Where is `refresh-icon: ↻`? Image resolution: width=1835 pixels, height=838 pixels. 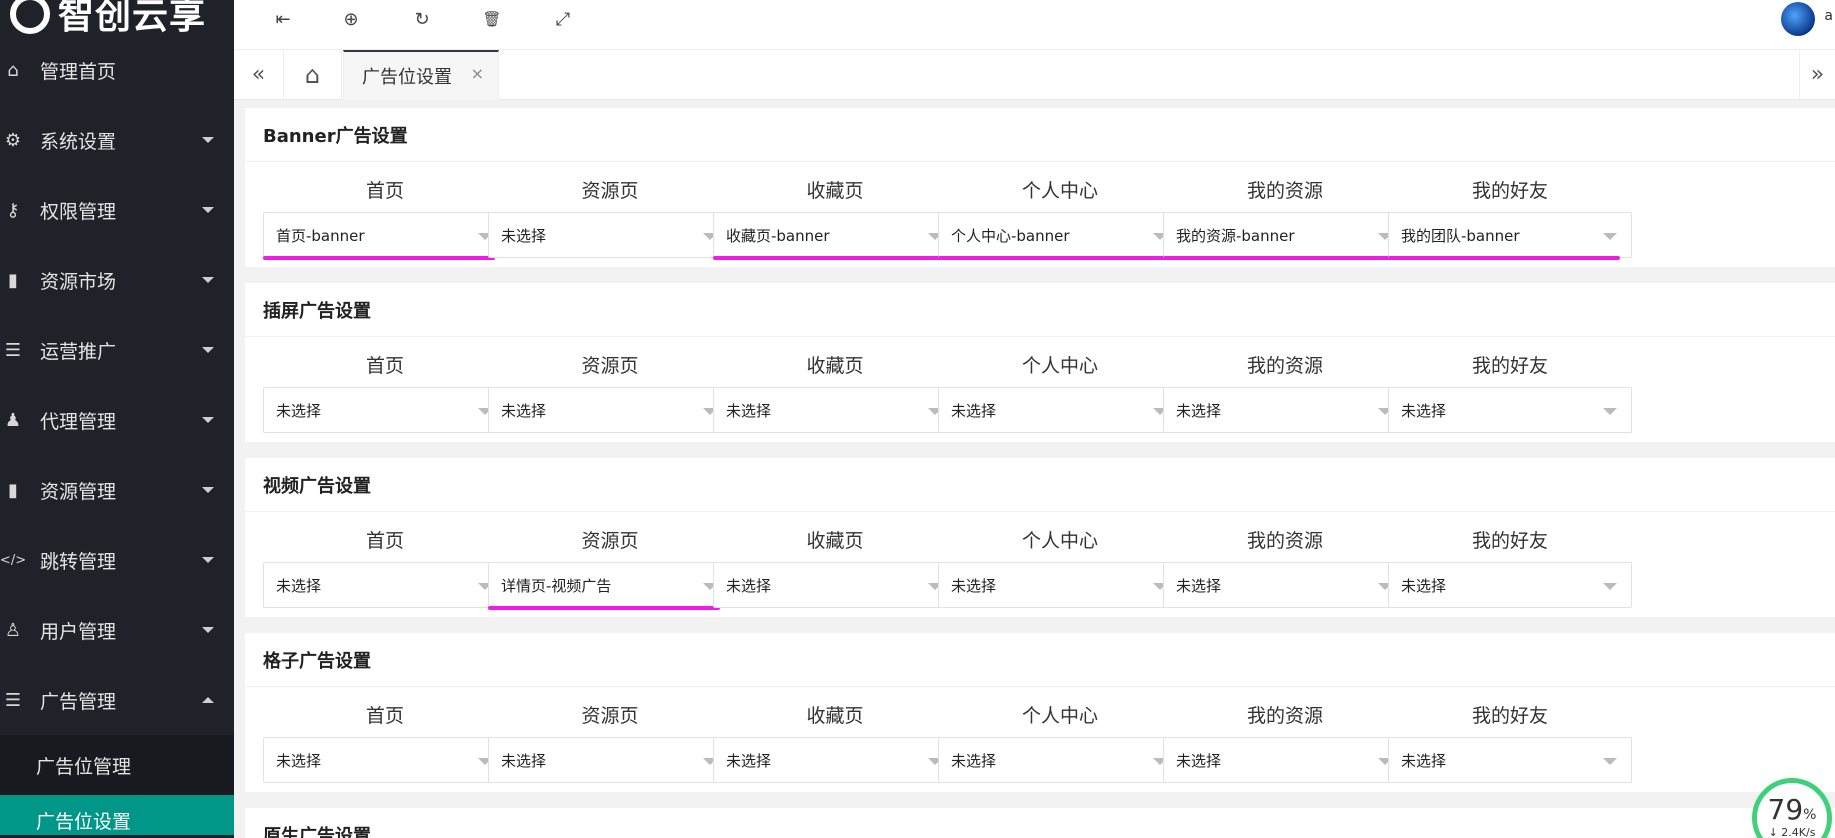
refresh-icon: ↻ is located at coordinates (422, 19).